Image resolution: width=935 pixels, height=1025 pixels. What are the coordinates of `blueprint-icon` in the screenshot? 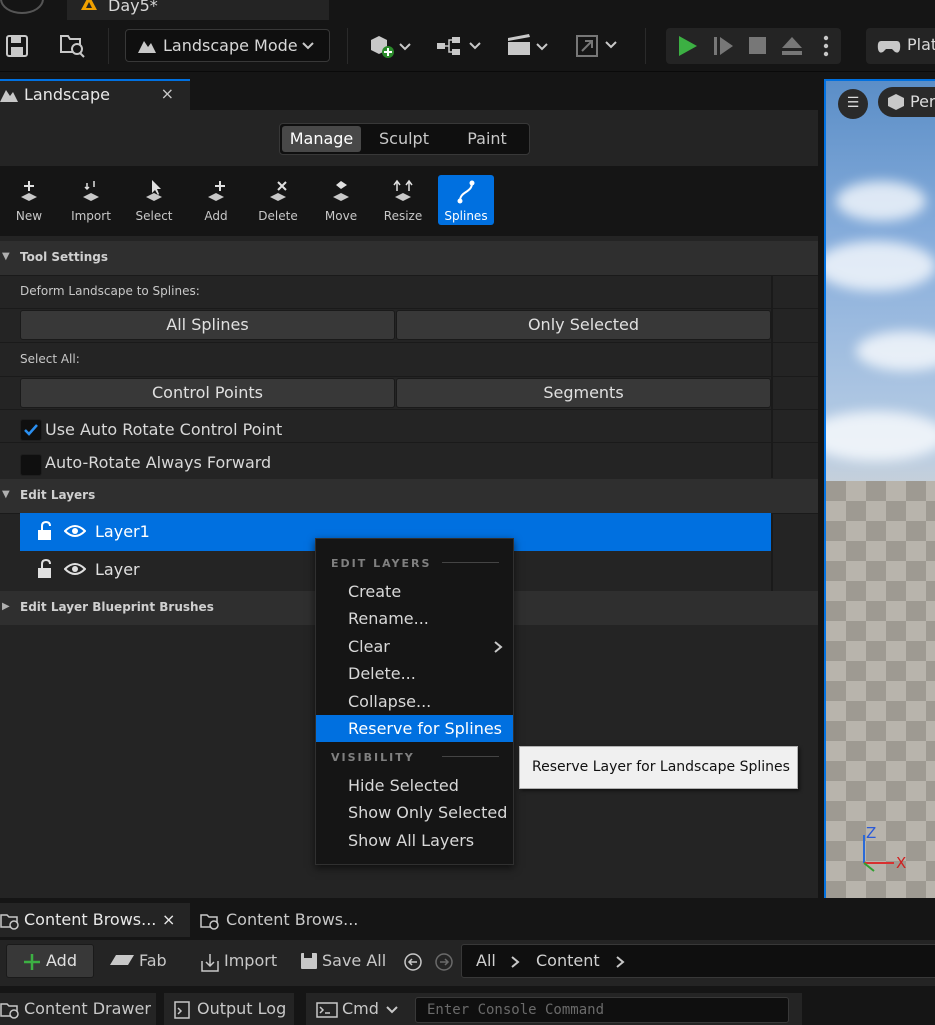 It's located at (460, 46).